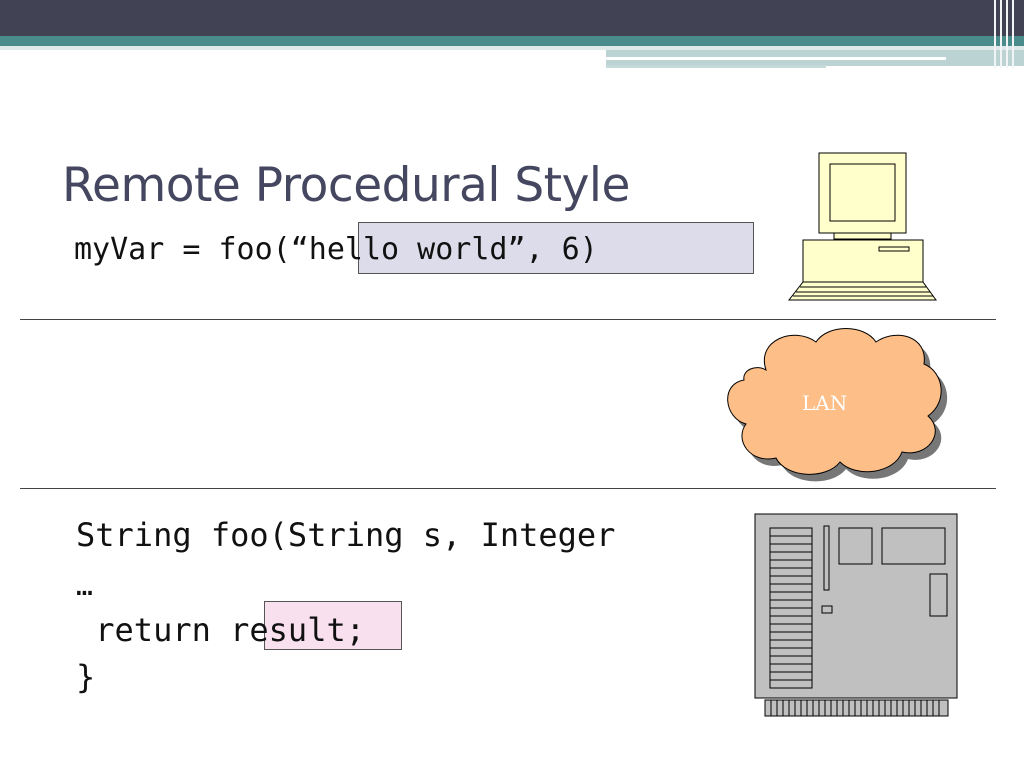 The image size is (1024, 768). What do you see at coordinates (862, 226) in the screenshot?
I see `desktop-computer-icon` at bounding box center [862, 226].